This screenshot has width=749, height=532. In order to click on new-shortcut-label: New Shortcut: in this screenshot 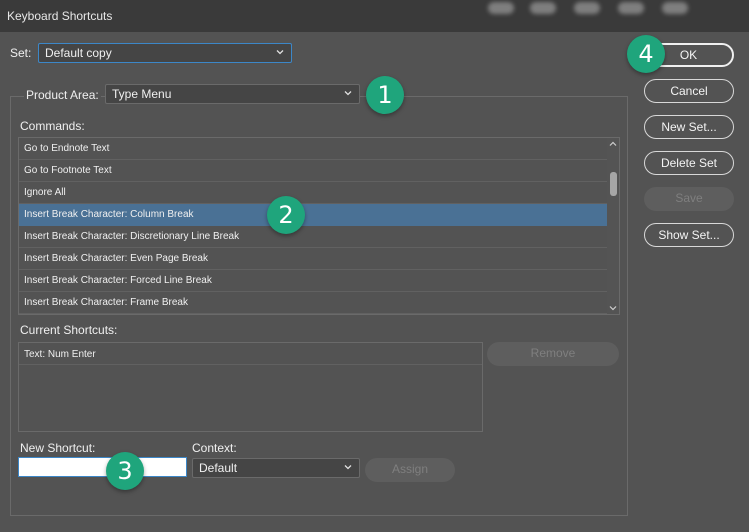, I will do `click(58, 448)`.